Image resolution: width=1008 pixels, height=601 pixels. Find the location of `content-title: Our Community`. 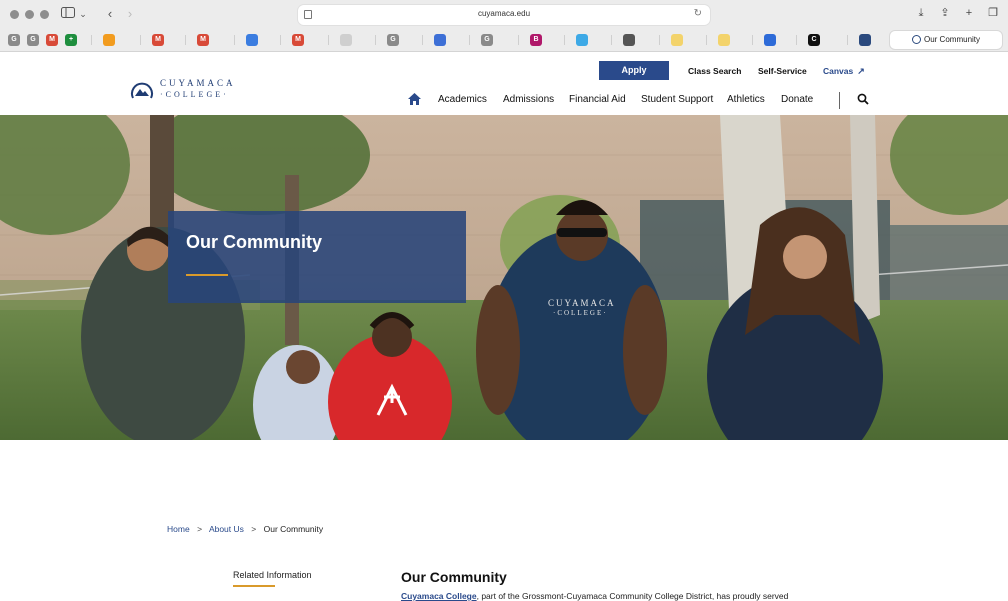

content-title: Our Community is located at coordinates (454, 577).